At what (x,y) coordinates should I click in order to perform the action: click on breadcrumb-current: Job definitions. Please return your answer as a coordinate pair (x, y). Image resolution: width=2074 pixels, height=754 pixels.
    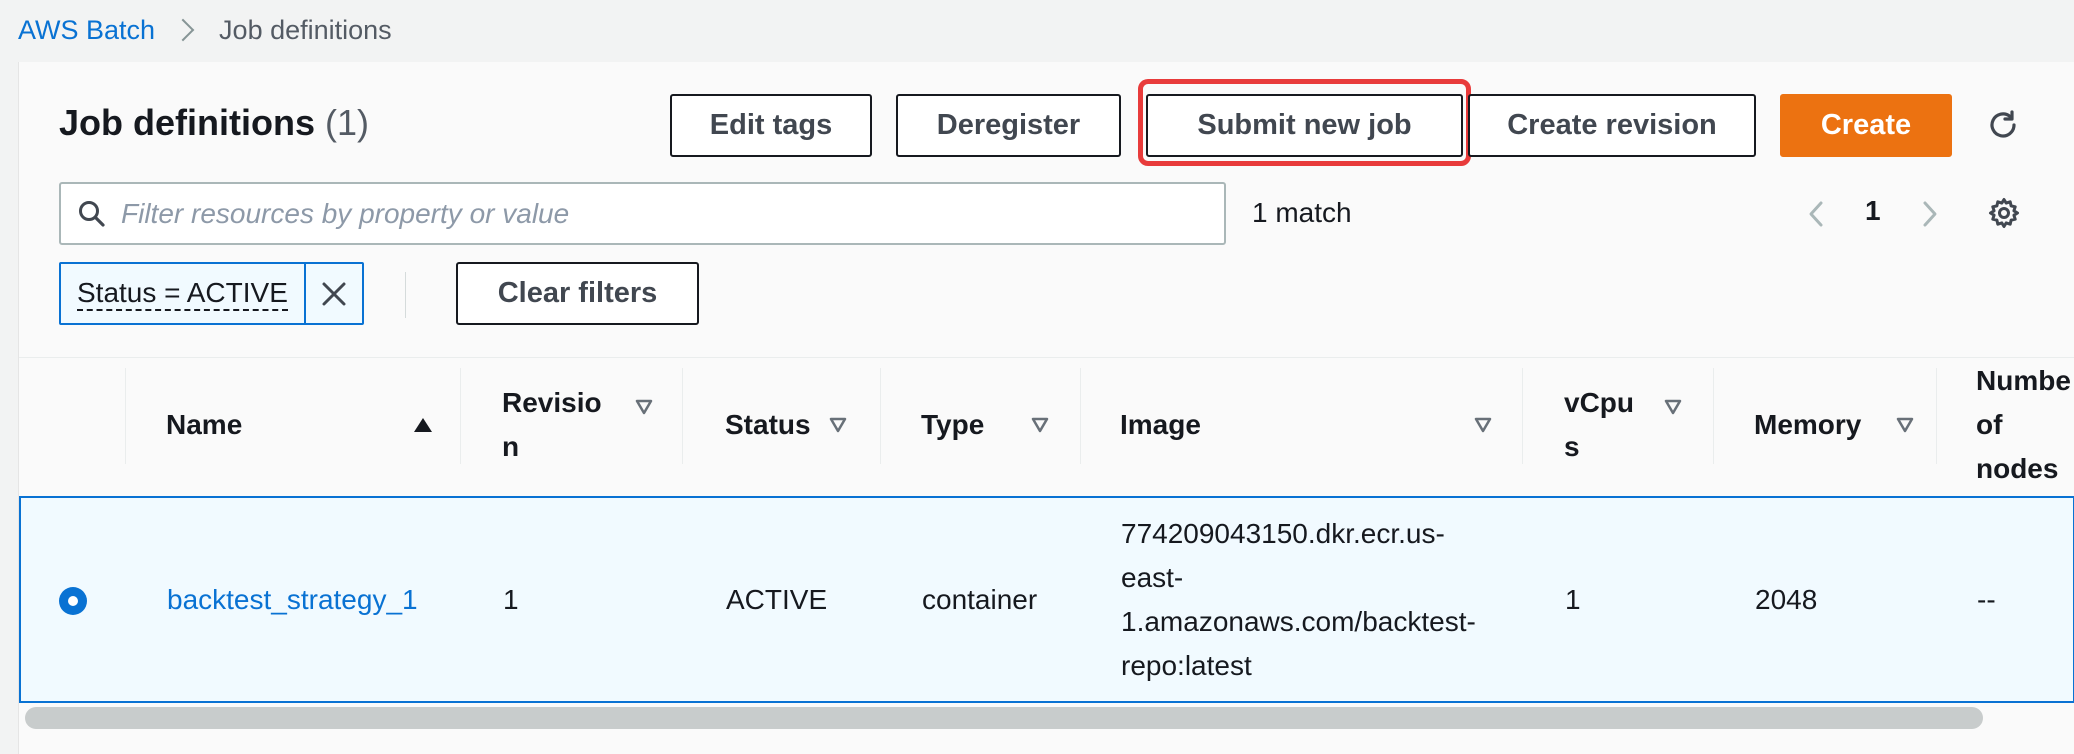
    Looking at the image, I should click on (305, 29).